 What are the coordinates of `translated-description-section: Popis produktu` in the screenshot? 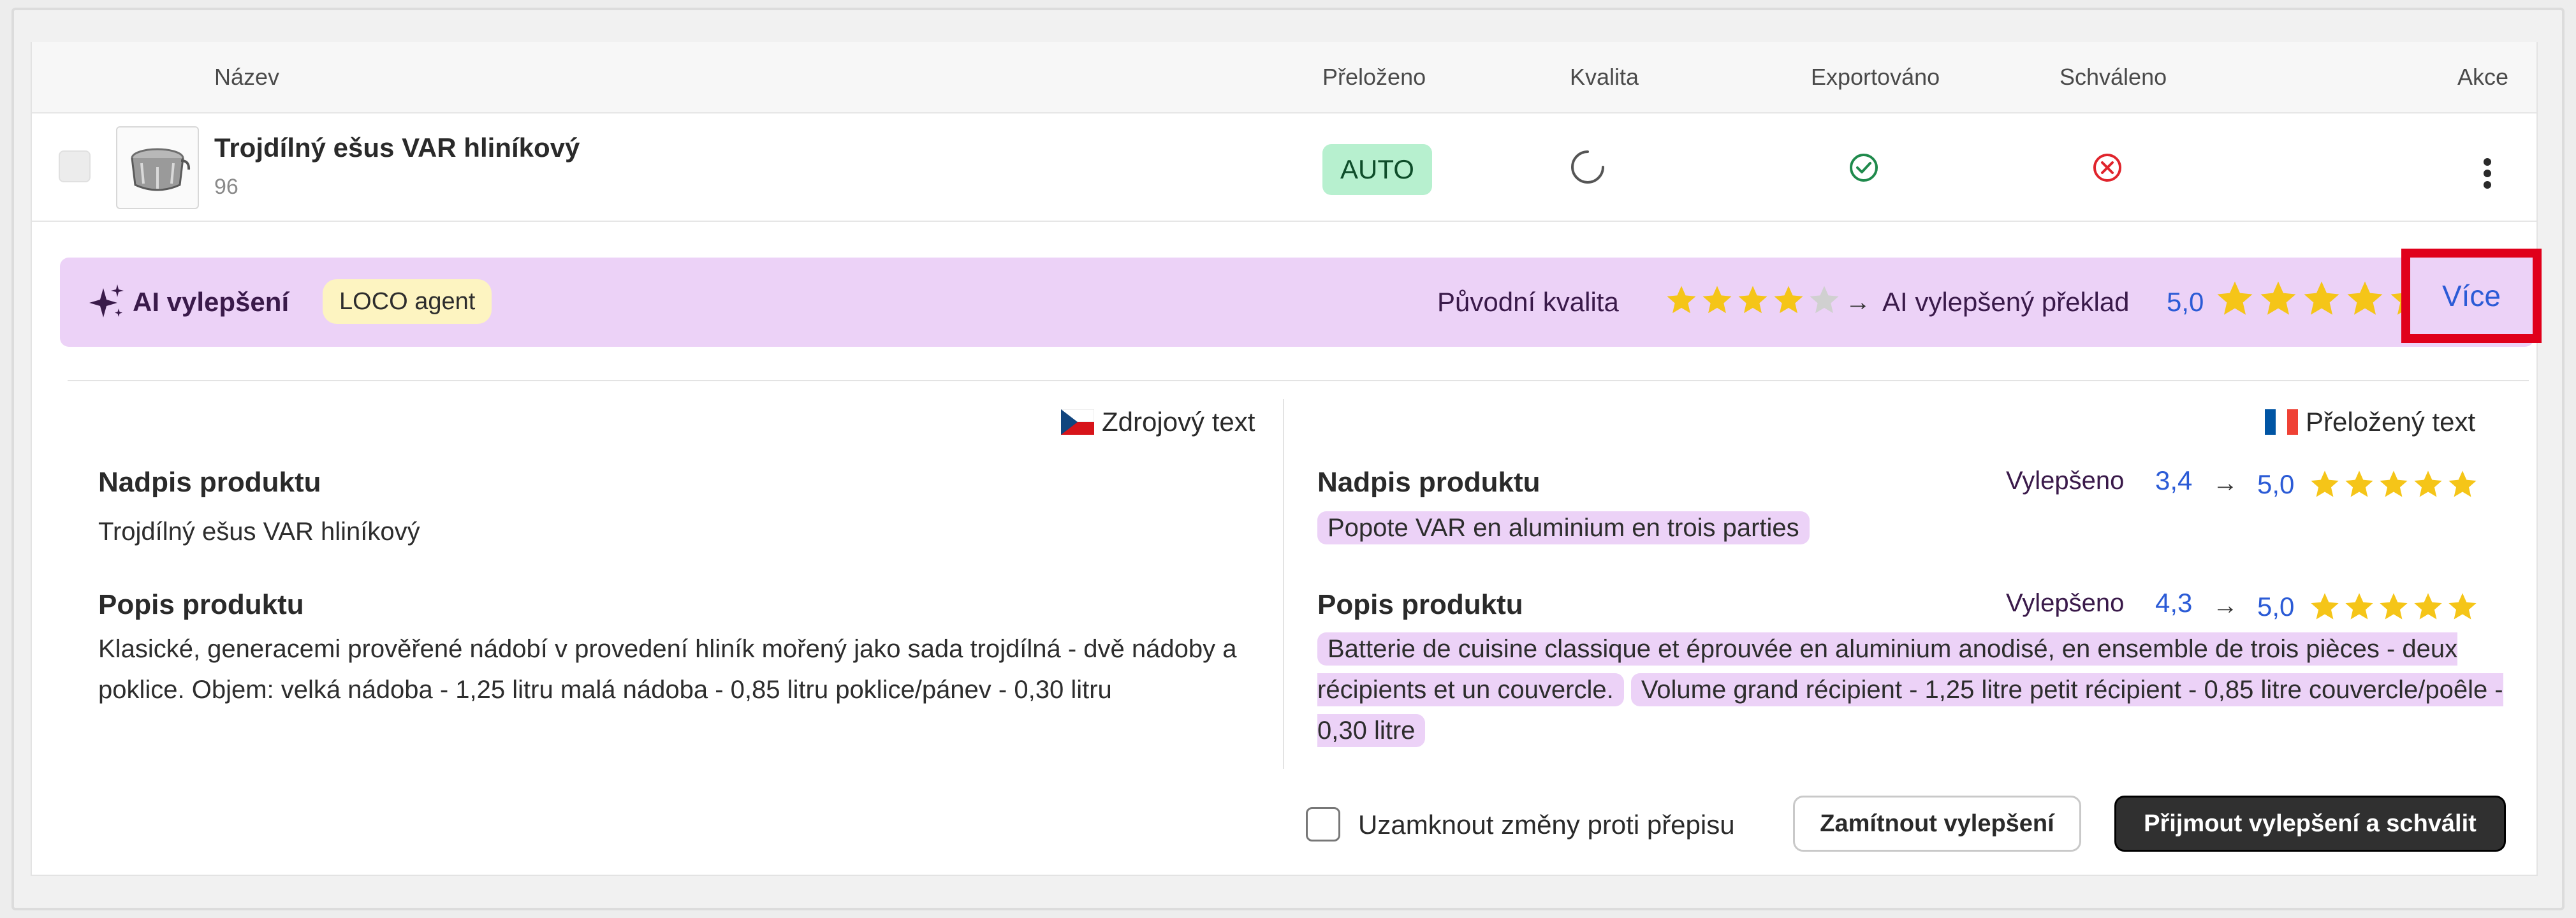 It's located at (1420, 604).